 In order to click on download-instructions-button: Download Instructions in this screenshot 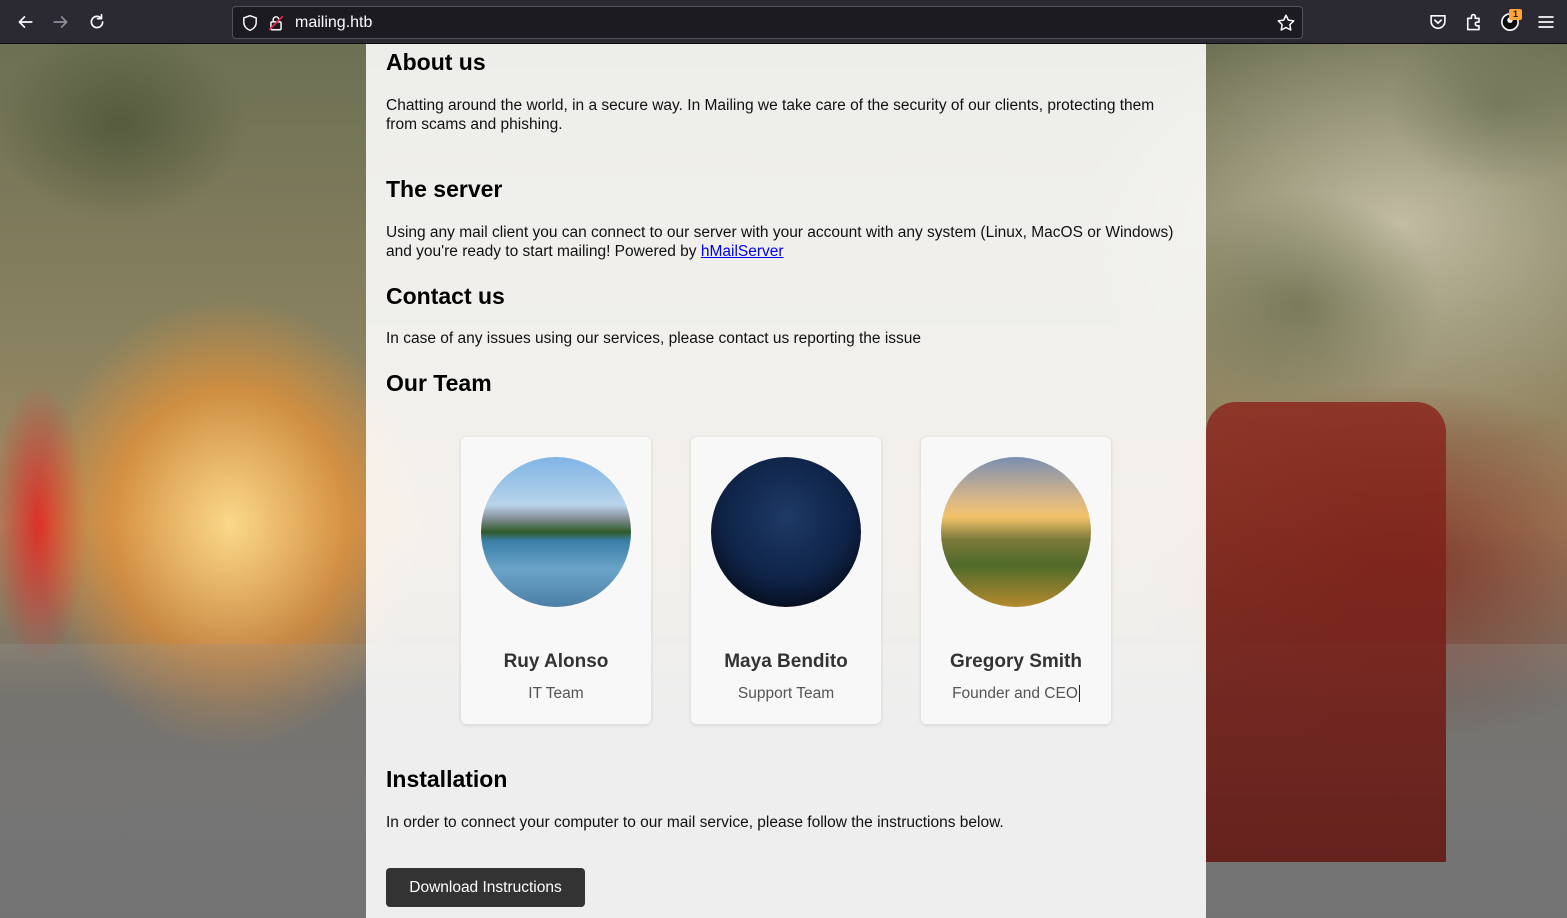, I will do `click(485, 887)`.